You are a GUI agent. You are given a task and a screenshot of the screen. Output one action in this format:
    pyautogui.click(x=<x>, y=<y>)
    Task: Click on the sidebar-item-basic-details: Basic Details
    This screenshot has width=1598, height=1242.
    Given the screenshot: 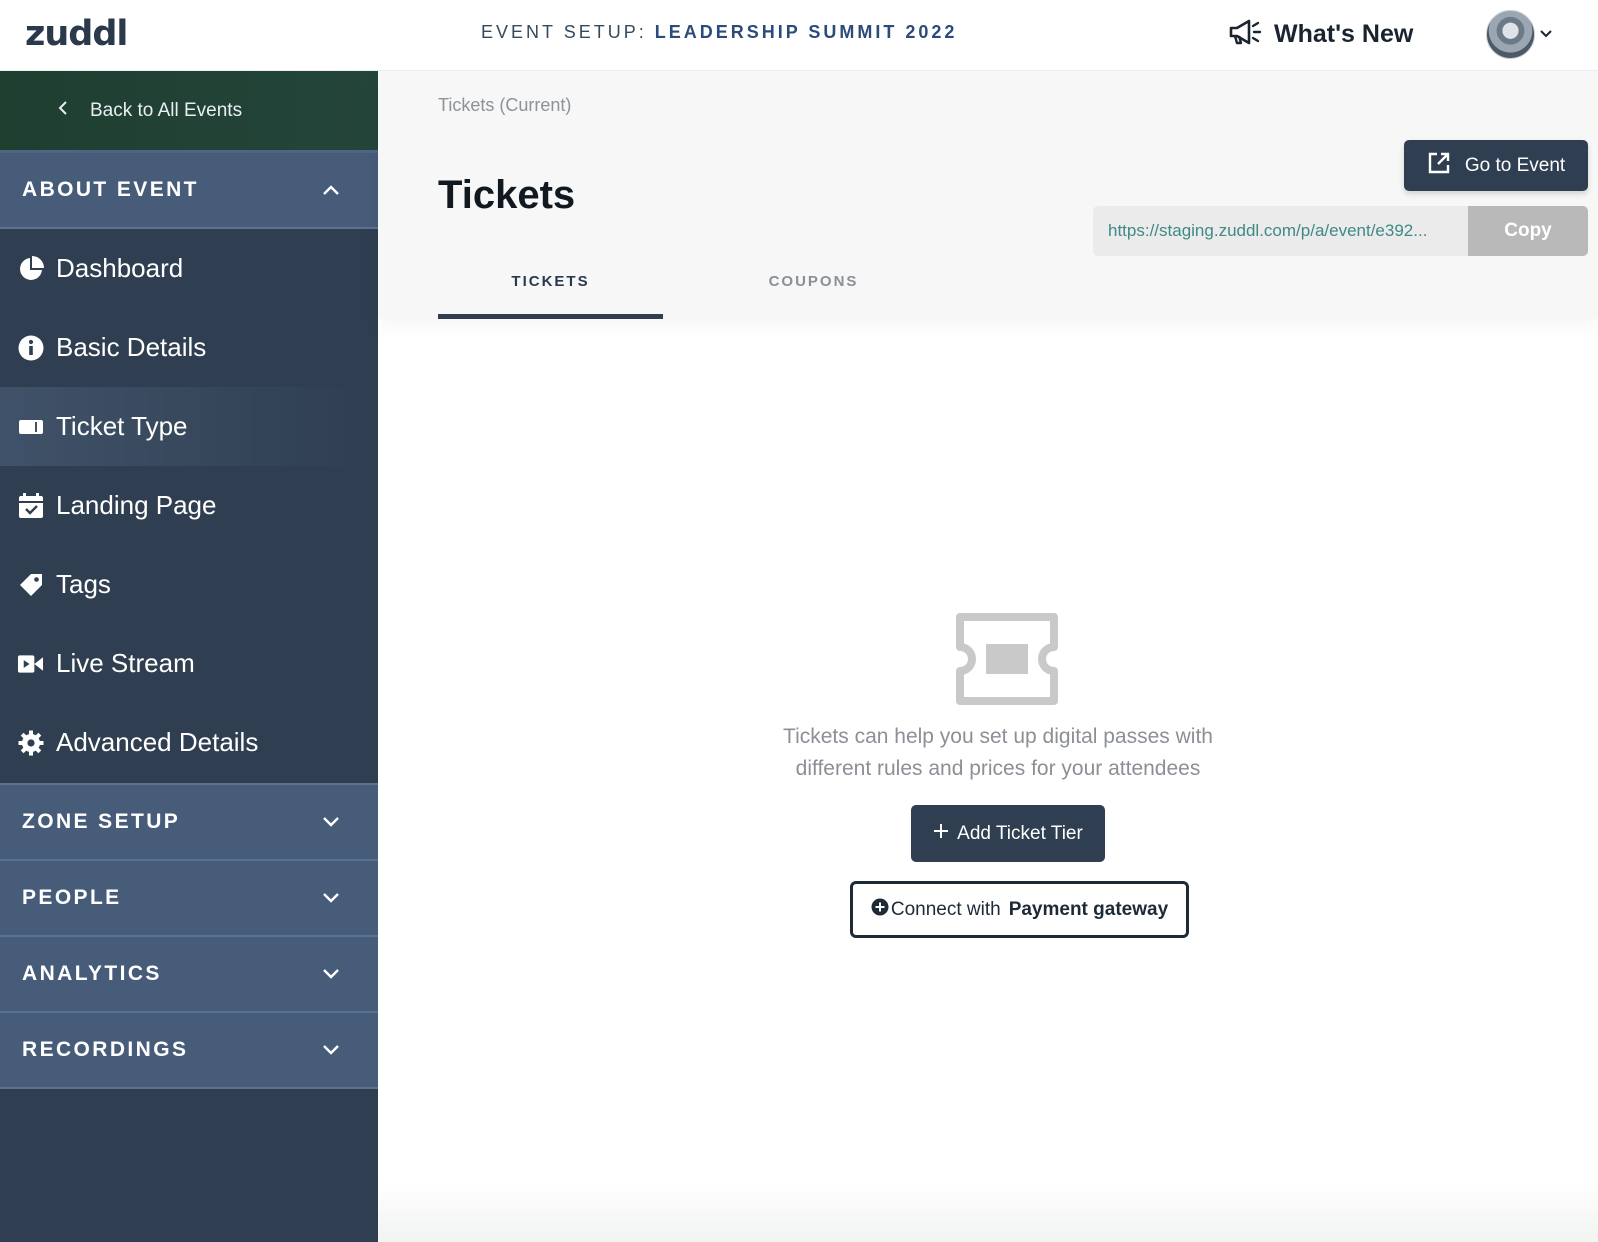 What is the action you would take?
    pyautogui.click(x=189, y=347)
    